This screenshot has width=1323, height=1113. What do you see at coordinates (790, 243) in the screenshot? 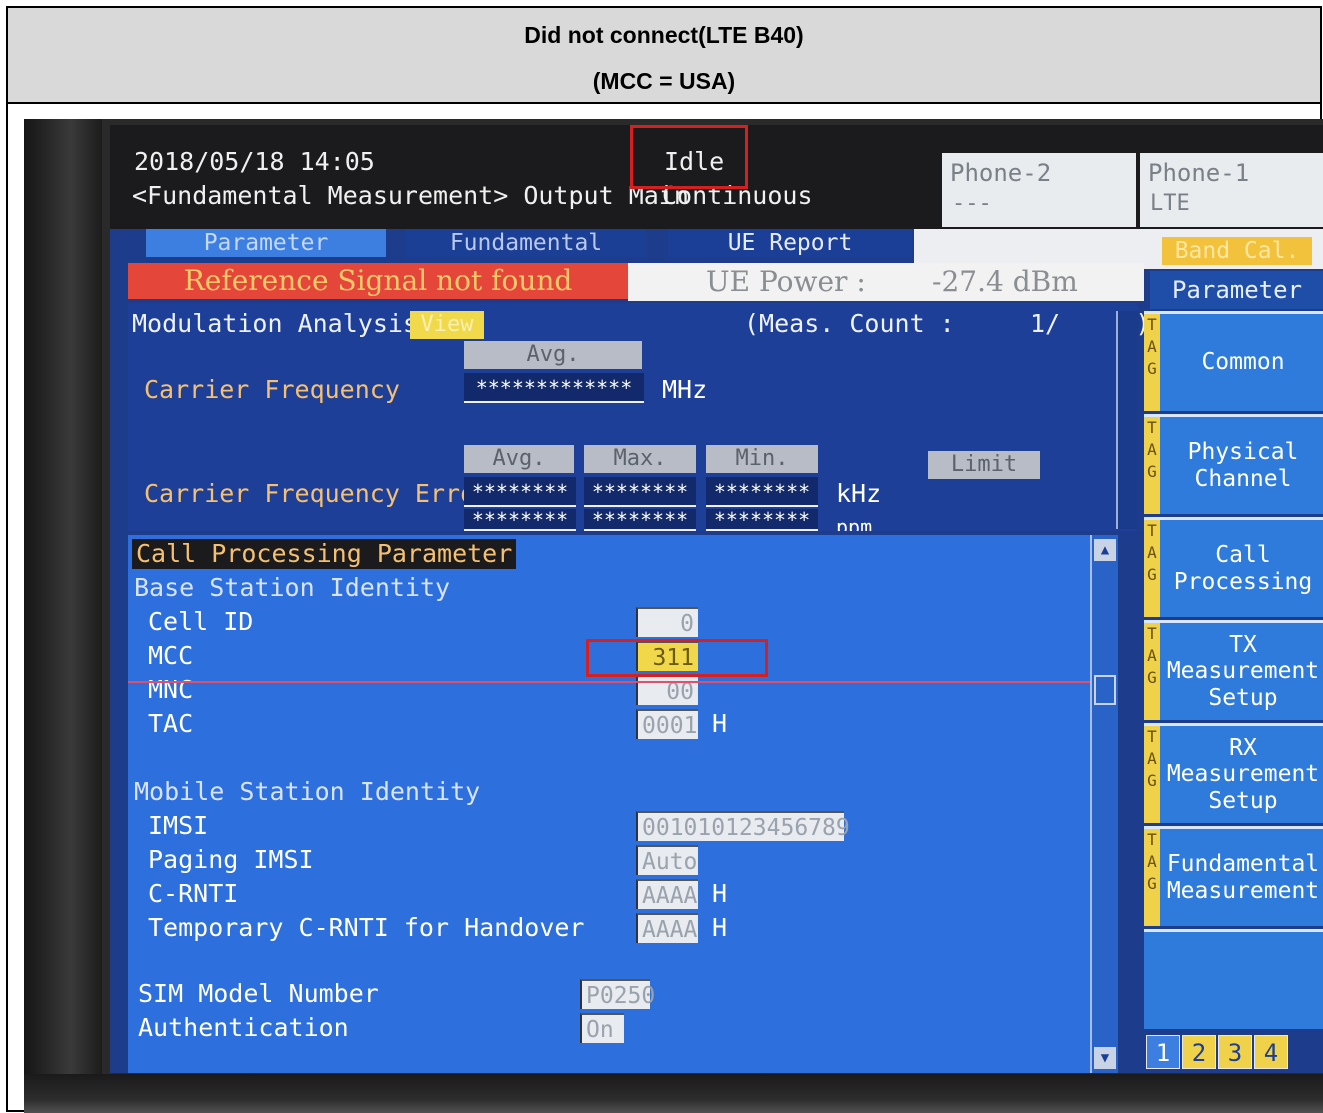
I see `tab-ue-report: UE Report` at bounding box center [790, 243].